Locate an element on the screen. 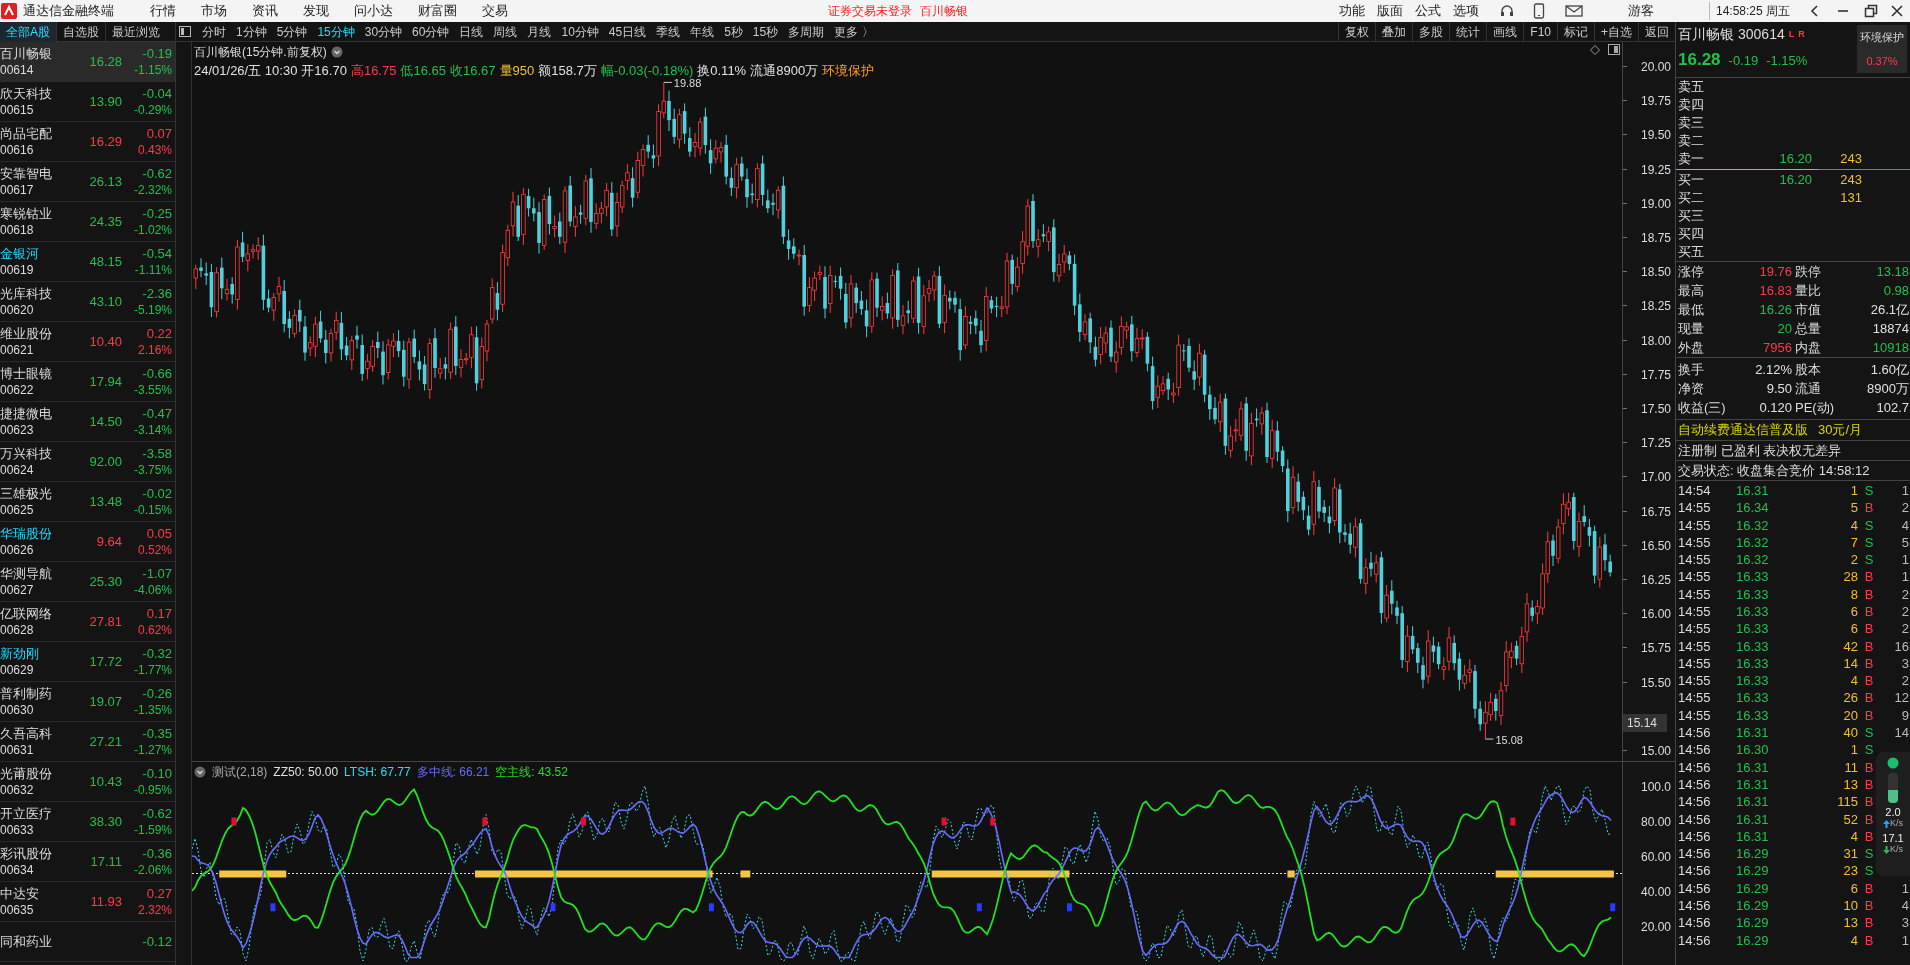  signal-bar is located at coordinates (1291, 874).